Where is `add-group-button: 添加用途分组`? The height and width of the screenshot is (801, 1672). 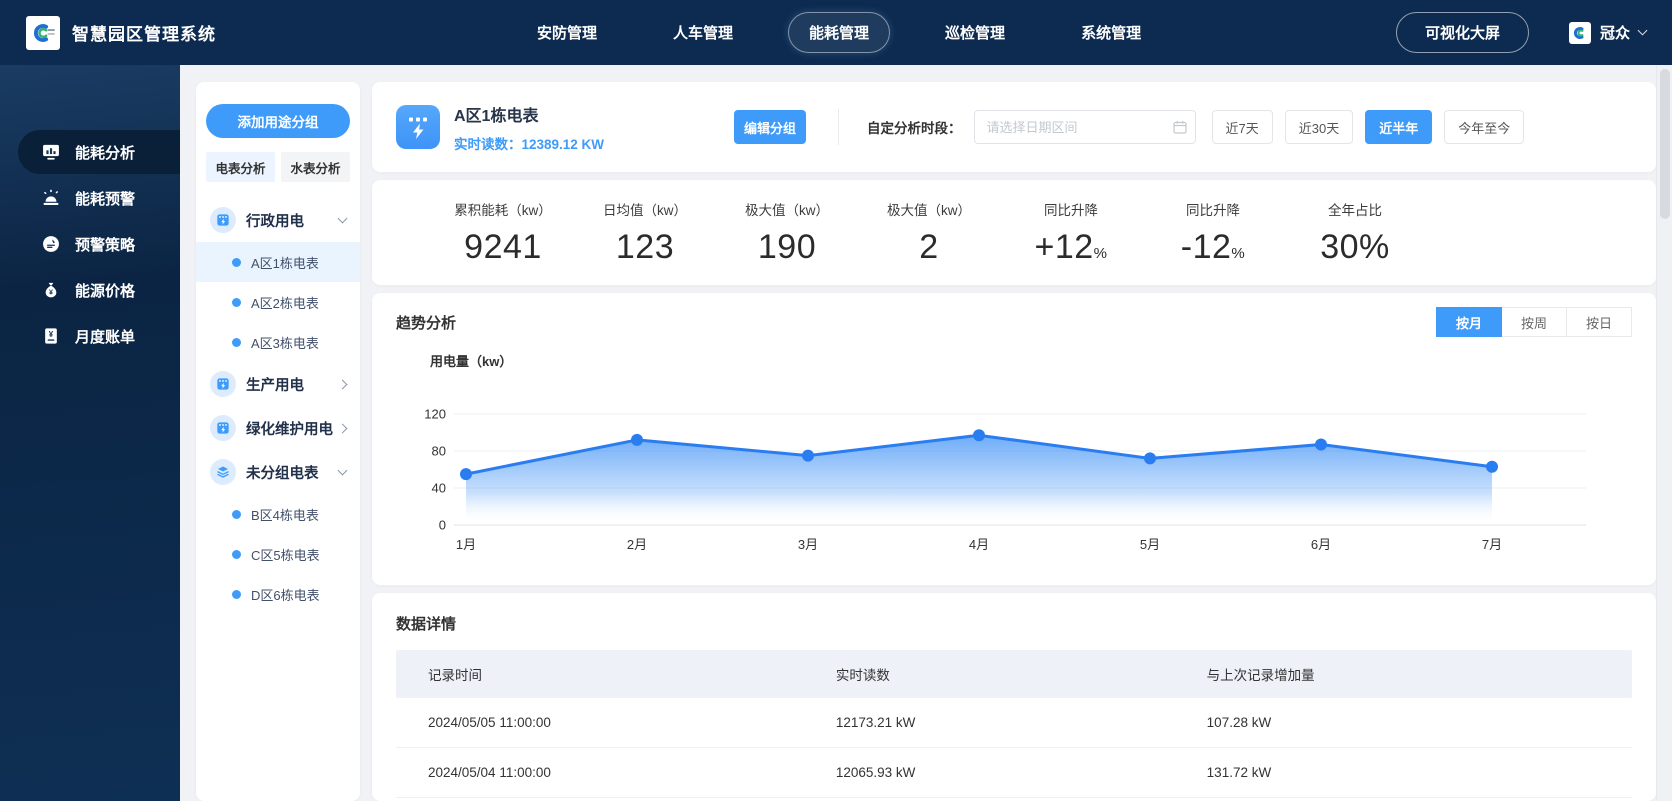
add-group-button: 添加用途分组 is located at coordinates (278, 121).